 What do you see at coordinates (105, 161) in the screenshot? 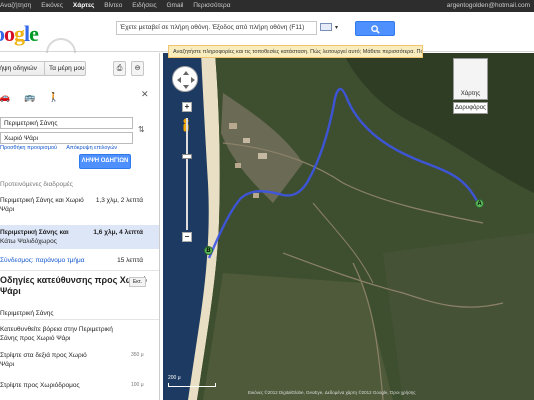
I see `get-directions-button: ΛΗΨΗ ΟΔΗΓΙΩΝ` at bounding box center [105, 161].